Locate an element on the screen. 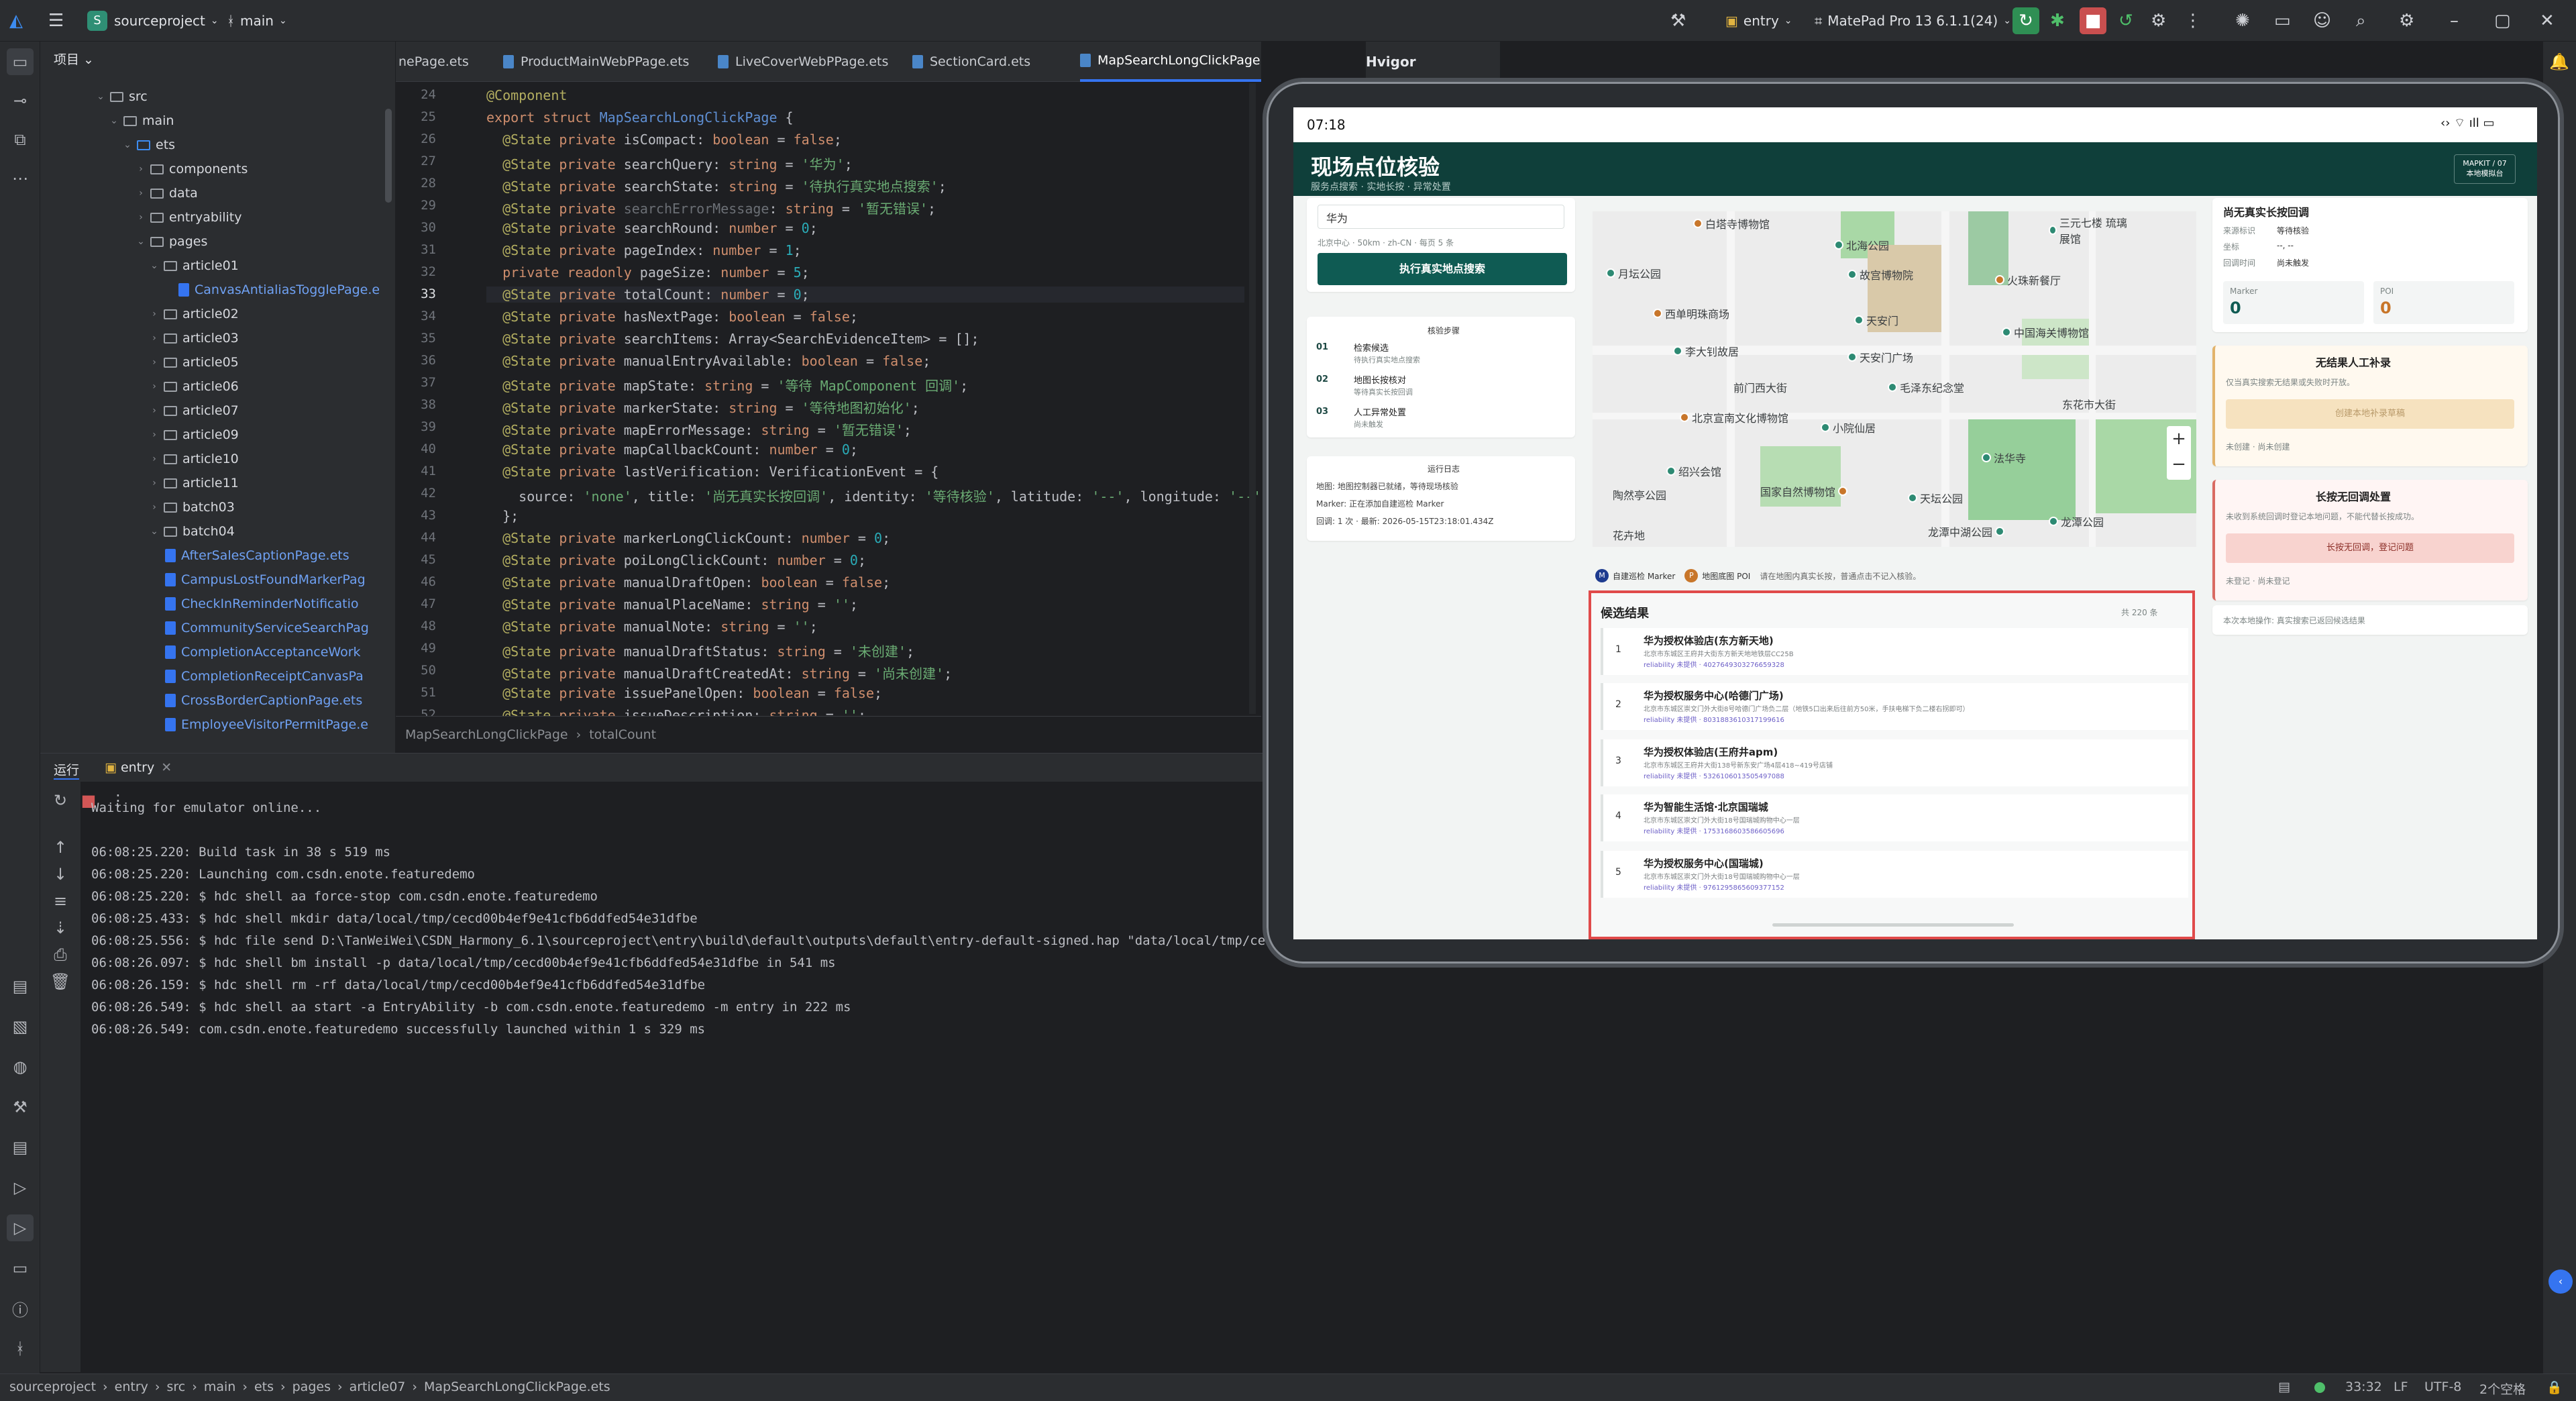  map-poi: 中国海关博物馆 is located at coordinates (2045, 332).